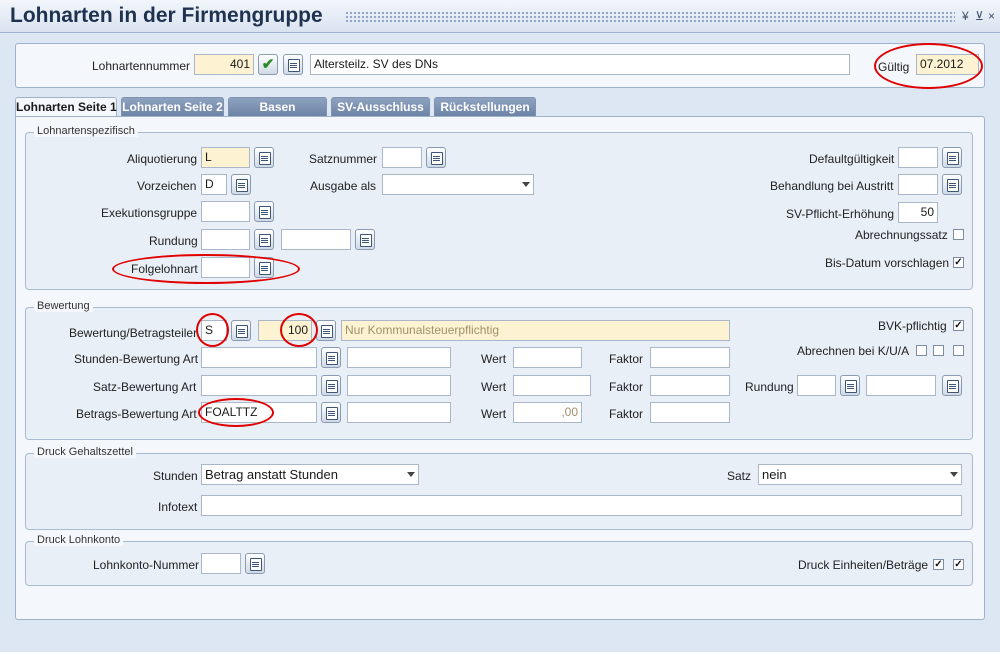  I want to click on exekutionsgruppe-list-button, so click(264, 211).